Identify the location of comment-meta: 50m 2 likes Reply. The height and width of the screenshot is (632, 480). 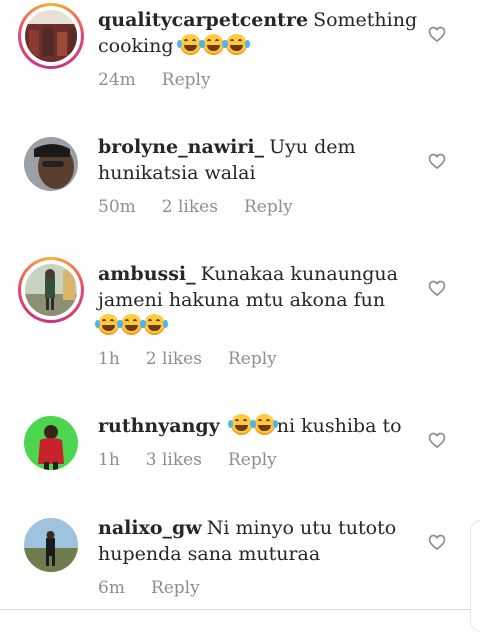
(195, 207).